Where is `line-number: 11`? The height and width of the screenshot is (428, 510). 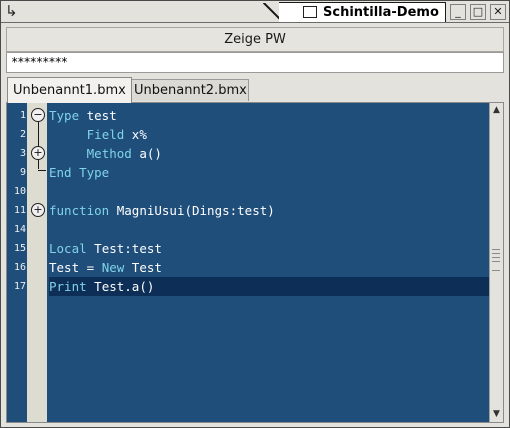 line-number: 11 is located at coordinates (19, 210).